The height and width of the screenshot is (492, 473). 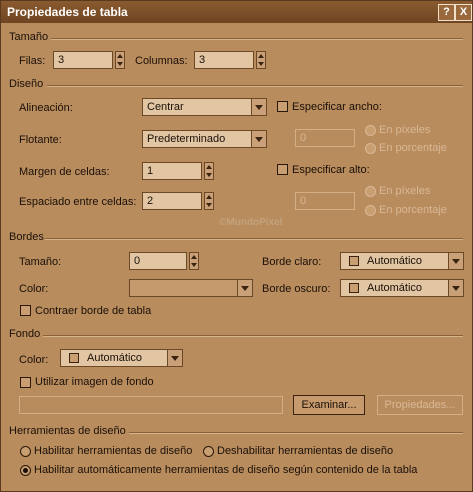 I want to click on rows-label: Filas:, so click(x=32, y=61).